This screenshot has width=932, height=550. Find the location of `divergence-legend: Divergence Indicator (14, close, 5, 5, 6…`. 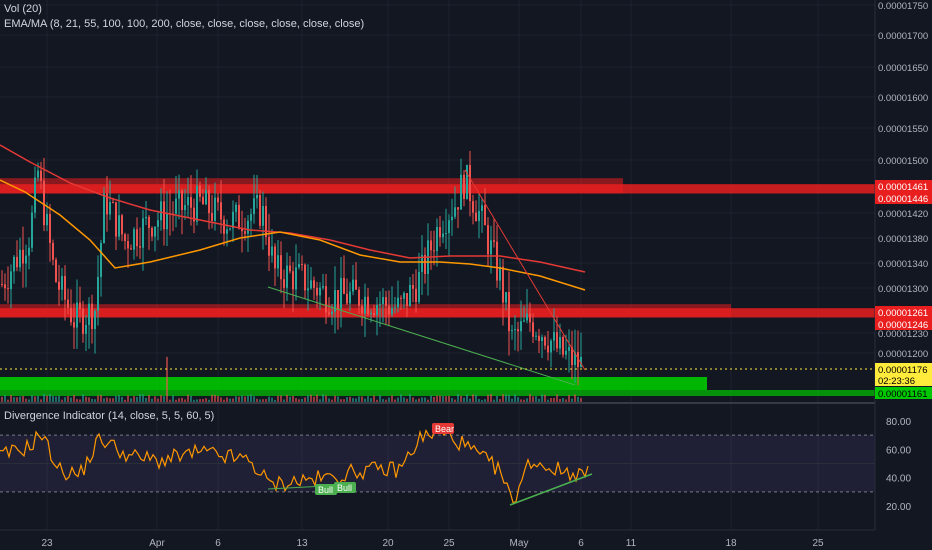

divergence-legend: Divergence Indicator (14, close, 5, 5, 6… is located at coordinates (109, 416).